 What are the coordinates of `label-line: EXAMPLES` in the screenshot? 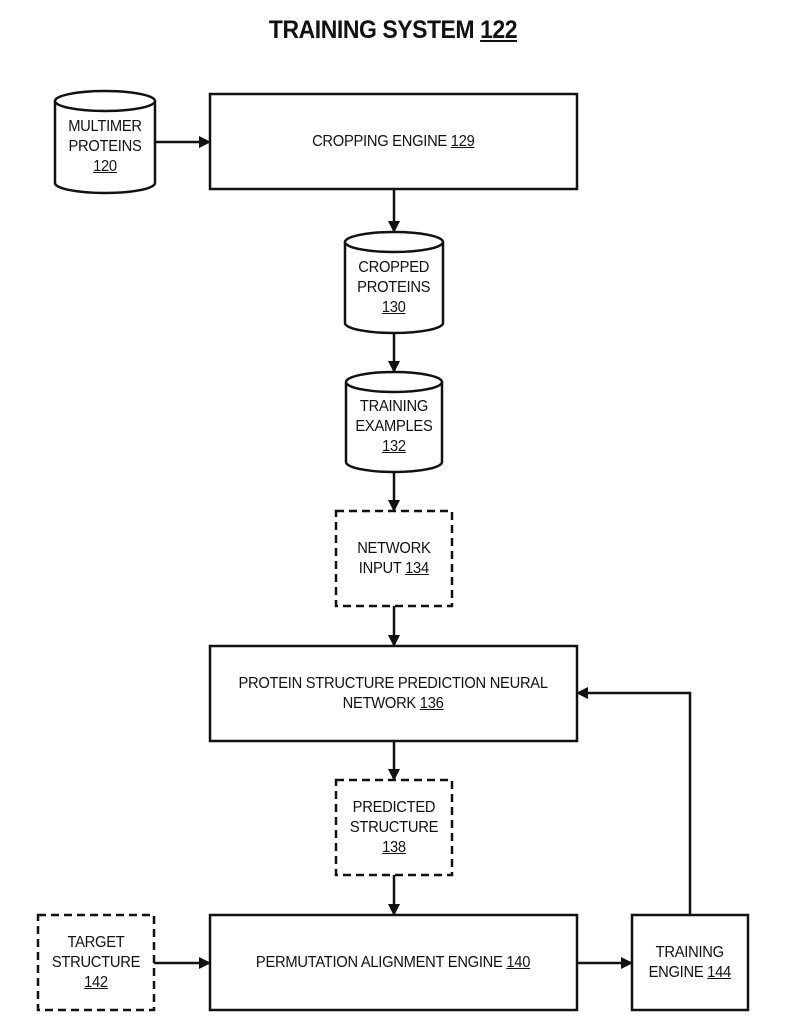 It's located at (393, 427).